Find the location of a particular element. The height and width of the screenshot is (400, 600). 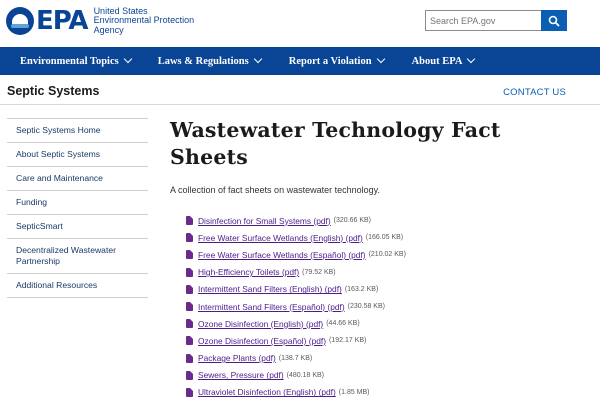

section-title: Septic Systems is located at coordinates (53, 91).